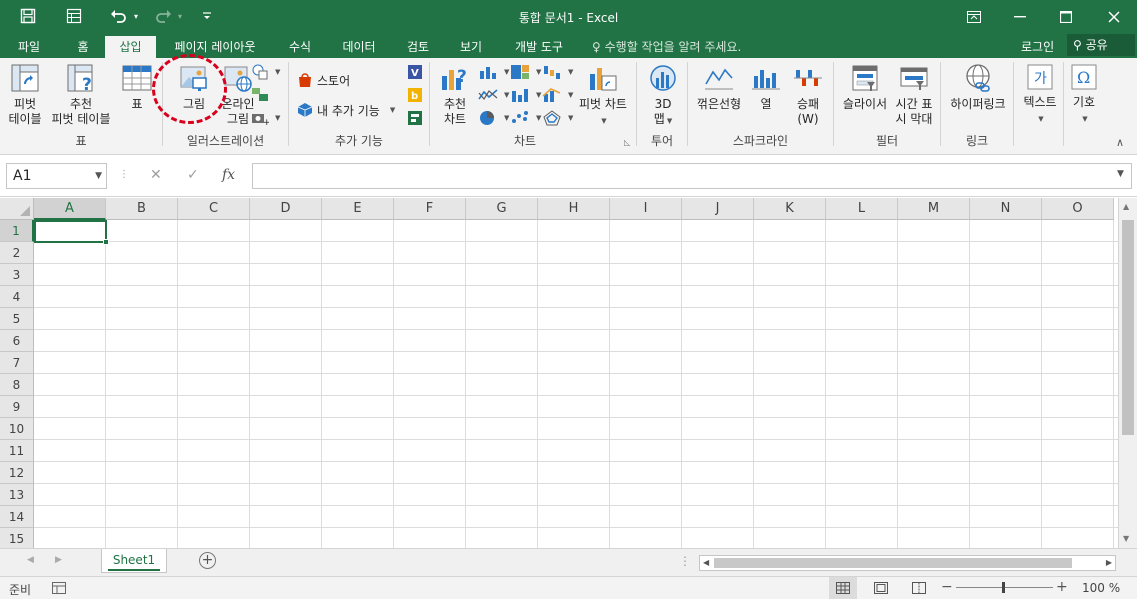 Image resolution: width=1137 pixels, height=599 pixels. What do you see at coordinates (17, 495) in the screenshot?
I see `row-header: 13` at bounding box center [17, 495].